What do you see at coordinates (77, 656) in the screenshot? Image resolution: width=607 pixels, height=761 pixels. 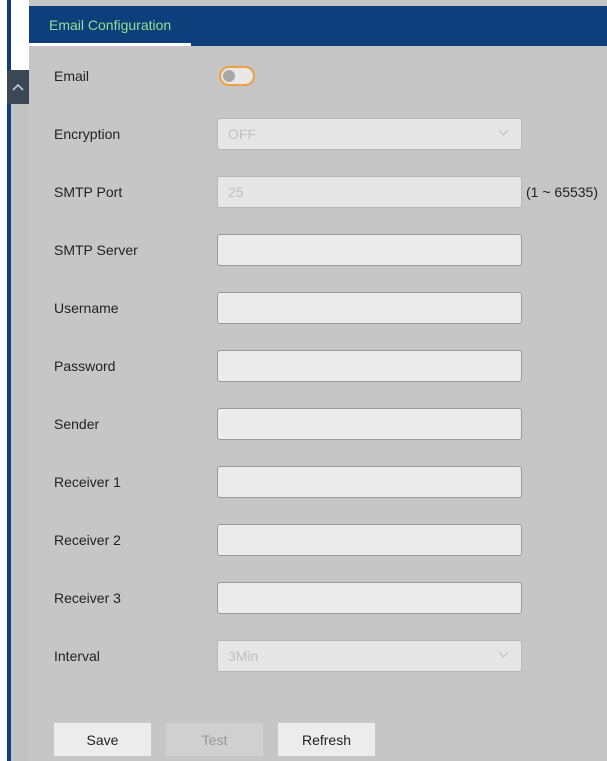 I see `interval-label: Interval` at bounding box center [77, 656].